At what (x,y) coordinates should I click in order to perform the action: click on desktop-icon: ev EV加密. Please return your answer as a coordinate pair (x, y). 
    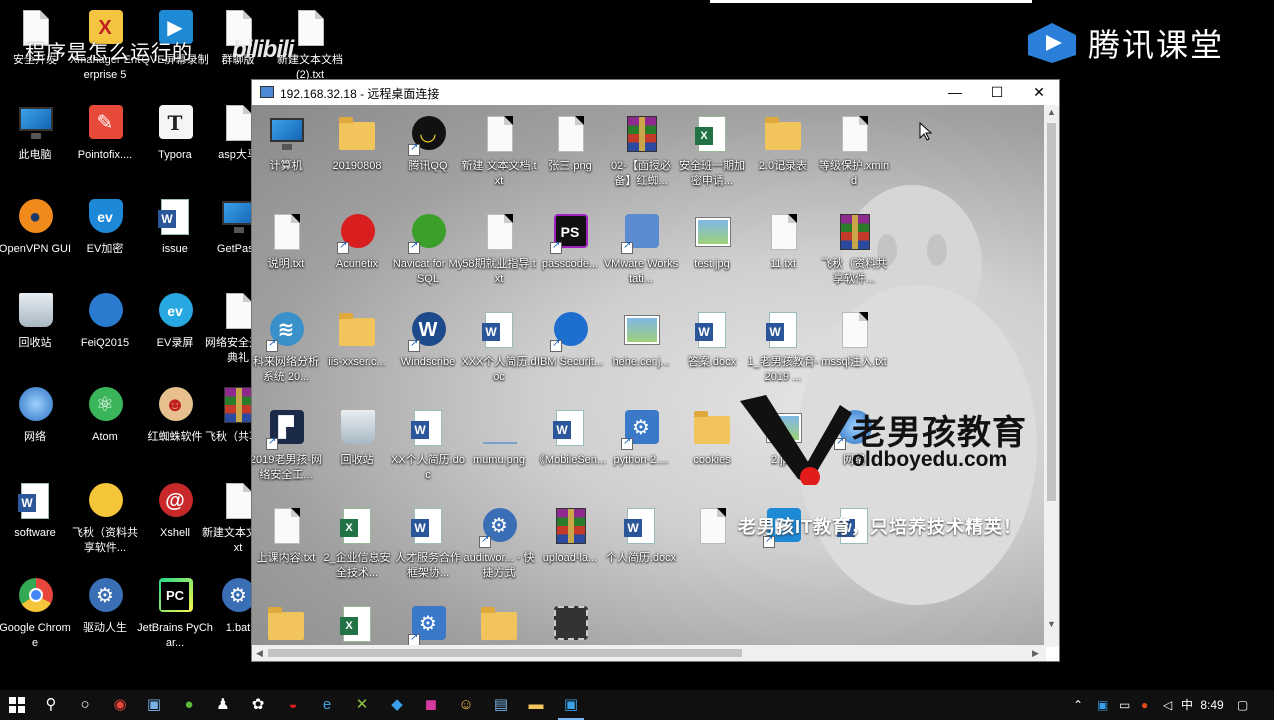
    Looking at the image, I should click on (105, 227).